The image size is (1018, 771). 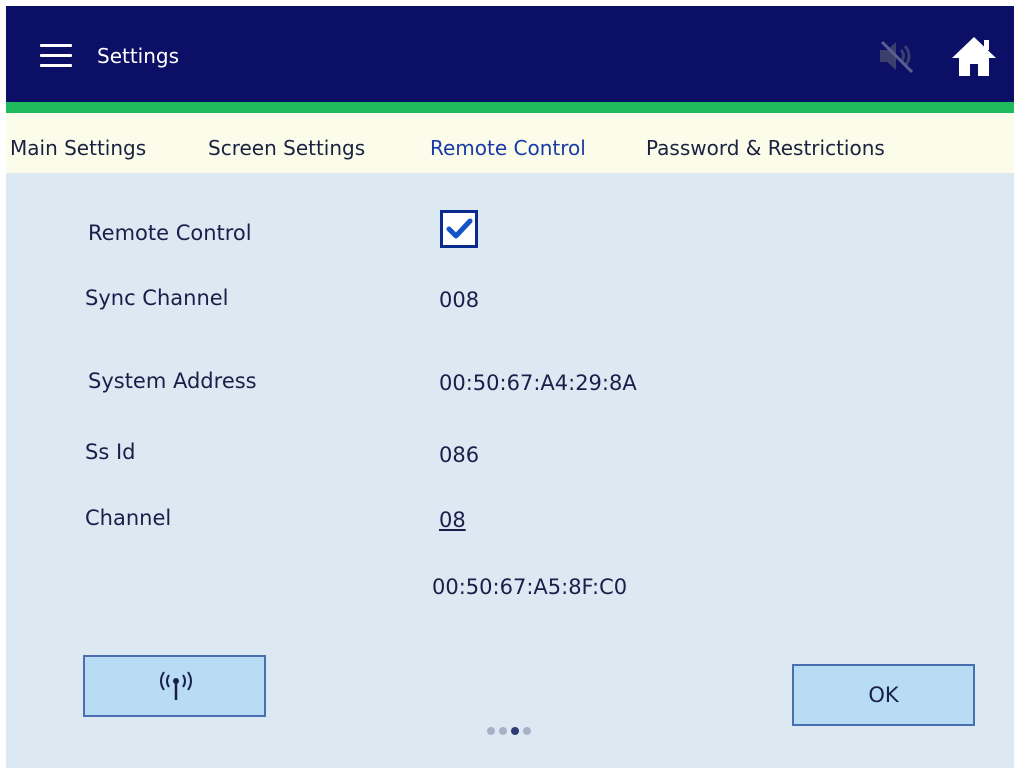 What do you see at coordinates (78, 148) in the screenshot?
I see `tab-main-settings: Main Settings` at bounding box center [78, 148].